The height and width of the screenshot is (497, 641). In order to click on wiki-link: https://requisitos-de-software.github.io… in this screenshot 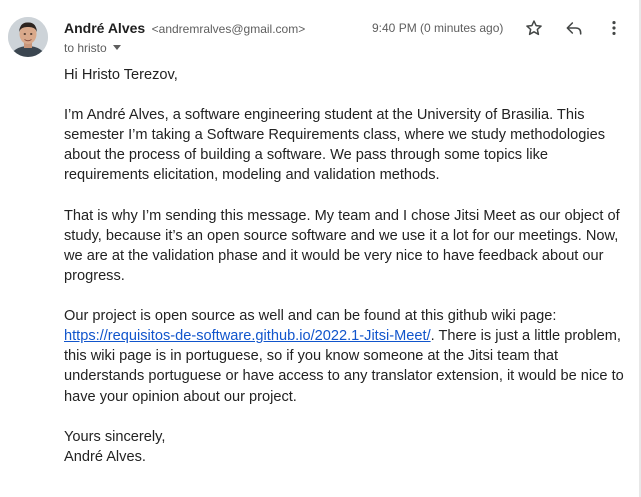, I will do `click(247, 336)`.